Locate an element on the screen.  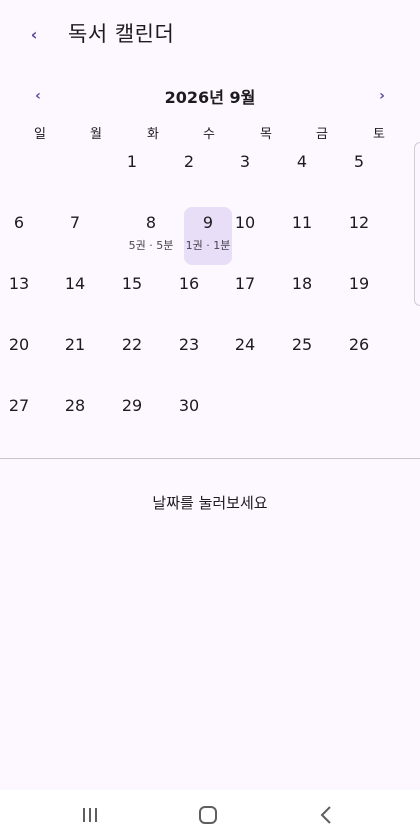
next-month-button: › is located at coordinates (382, 96).